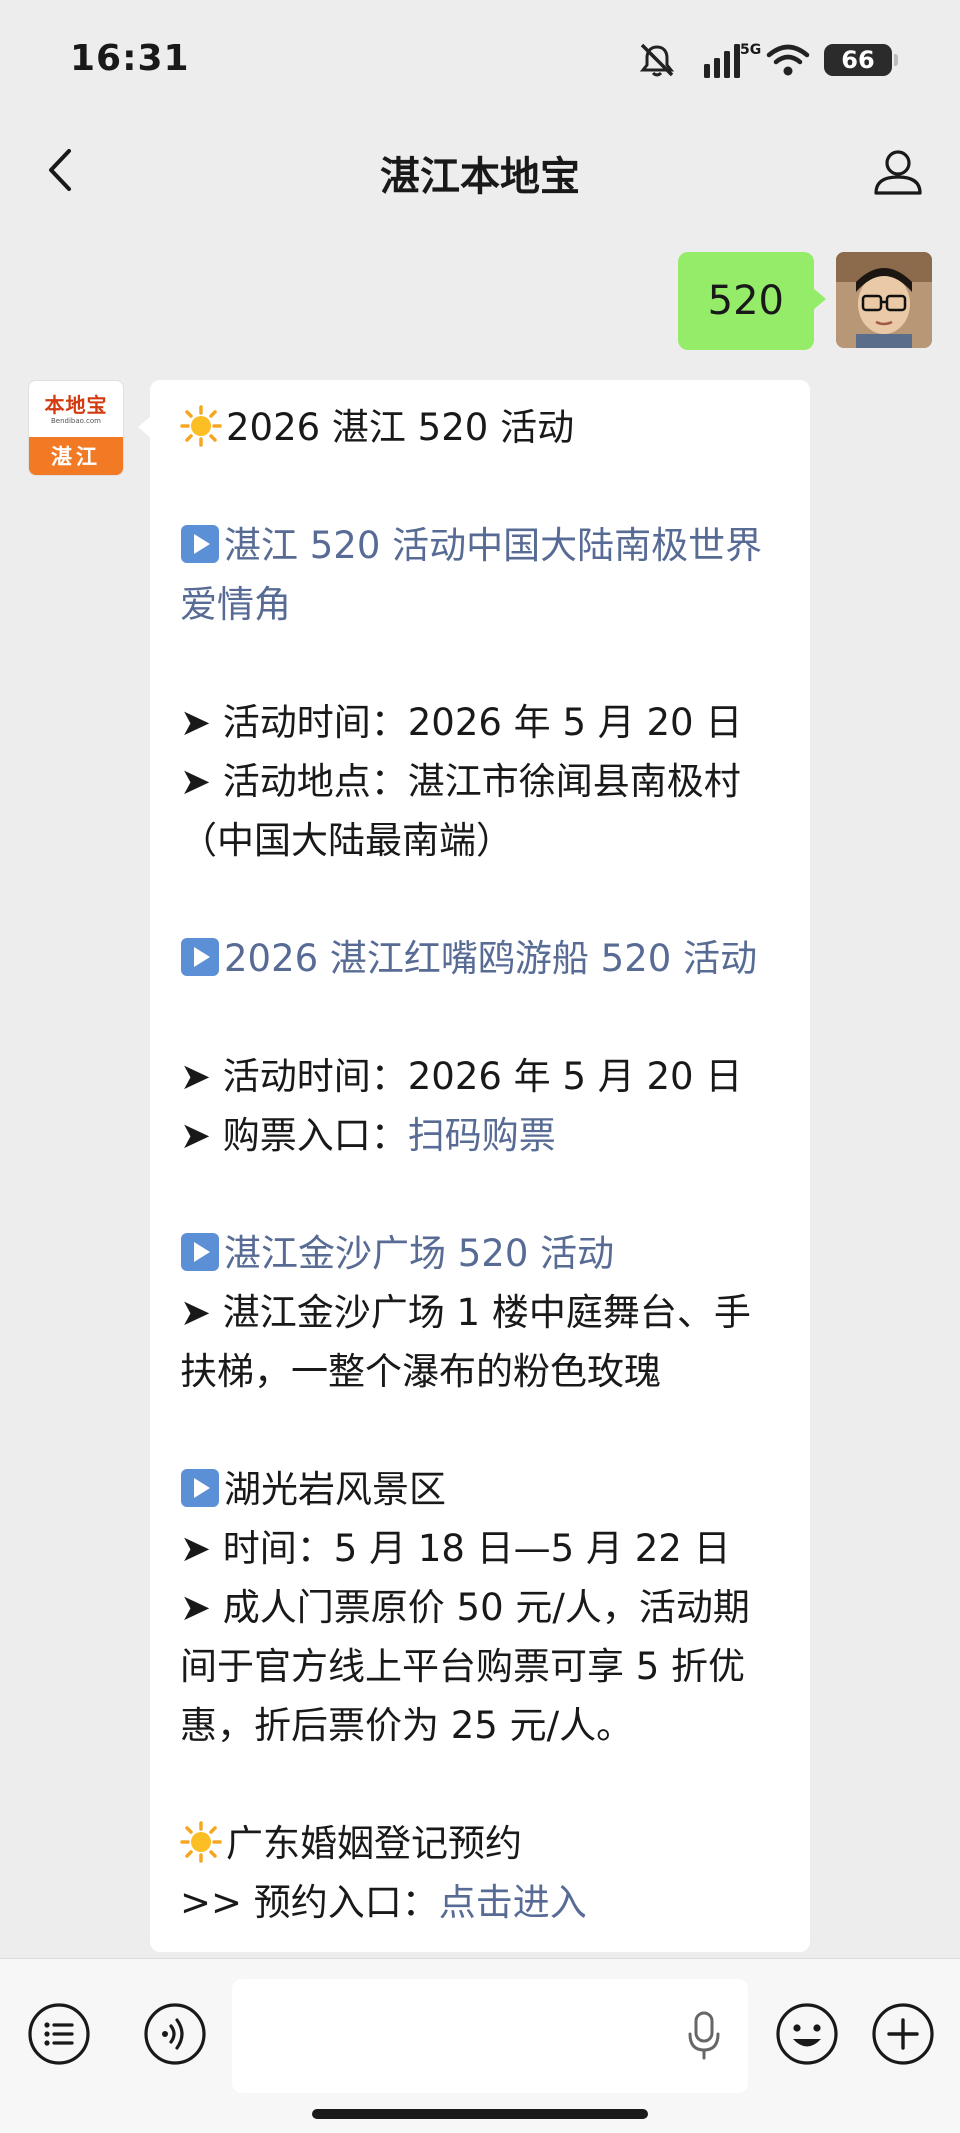 The image size is (960, 2133). I want to click on status-time: 16:31, so click(130, 58).